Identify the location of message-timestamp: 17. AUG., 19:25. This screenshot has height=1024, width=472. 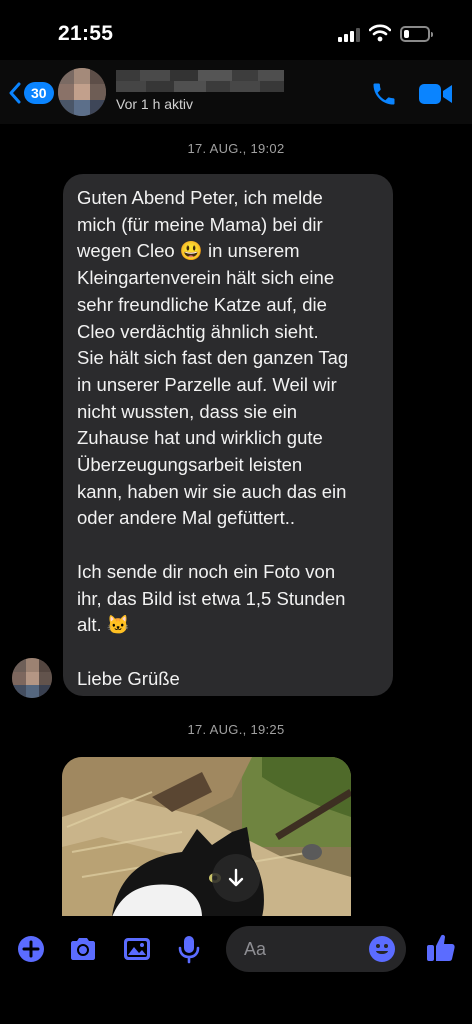
(236, 729).